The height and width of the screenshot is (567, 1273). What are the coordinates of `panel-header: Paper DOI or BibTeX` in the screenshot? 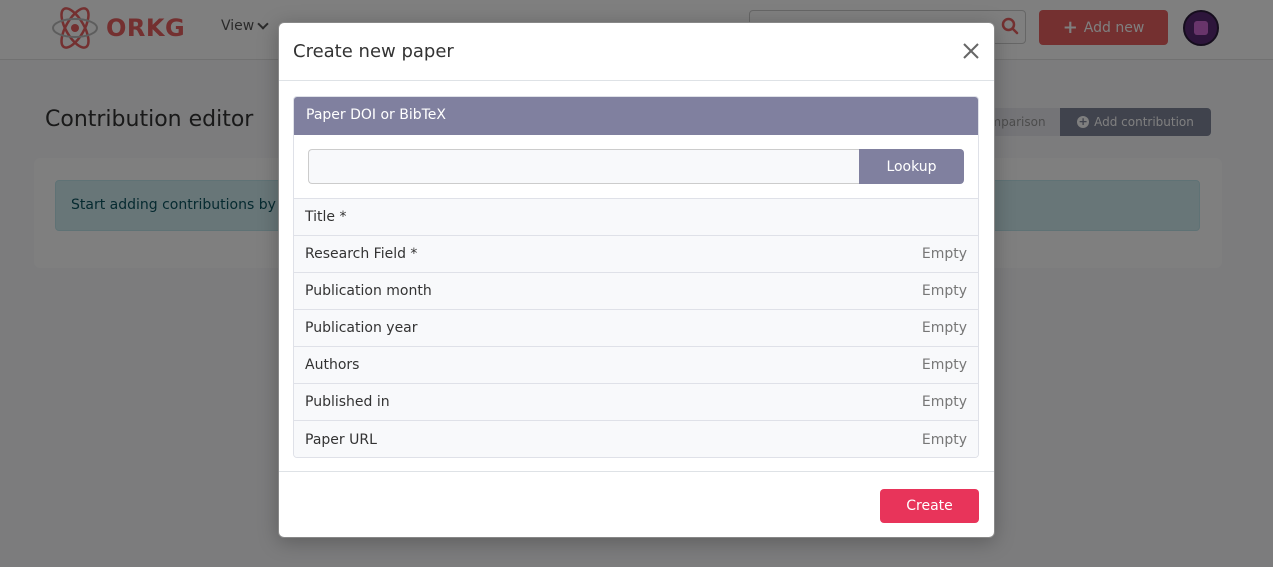 It's located at (636, 116).